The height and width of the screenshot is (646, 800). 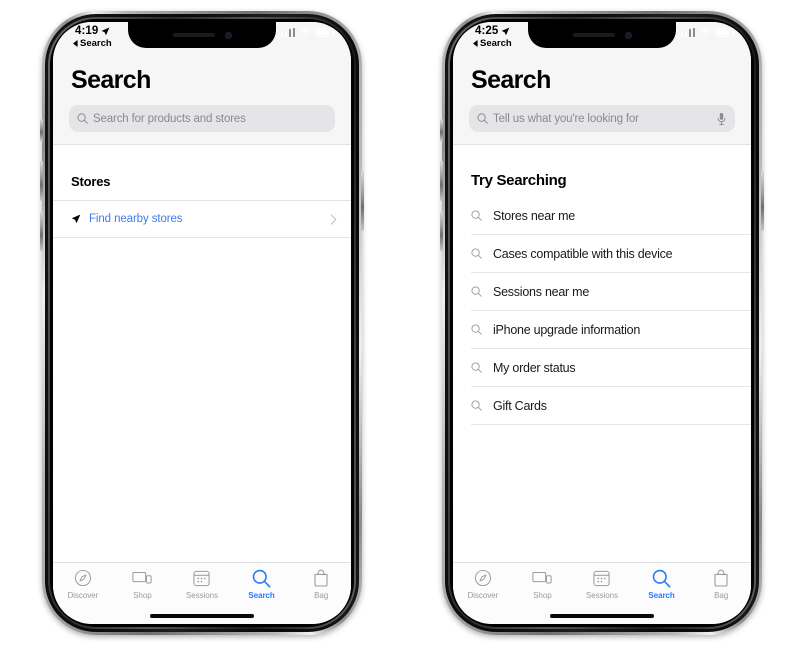 I want to click on find-nearby-stores-row: Find nearby stores, so click(x=202, y=219).